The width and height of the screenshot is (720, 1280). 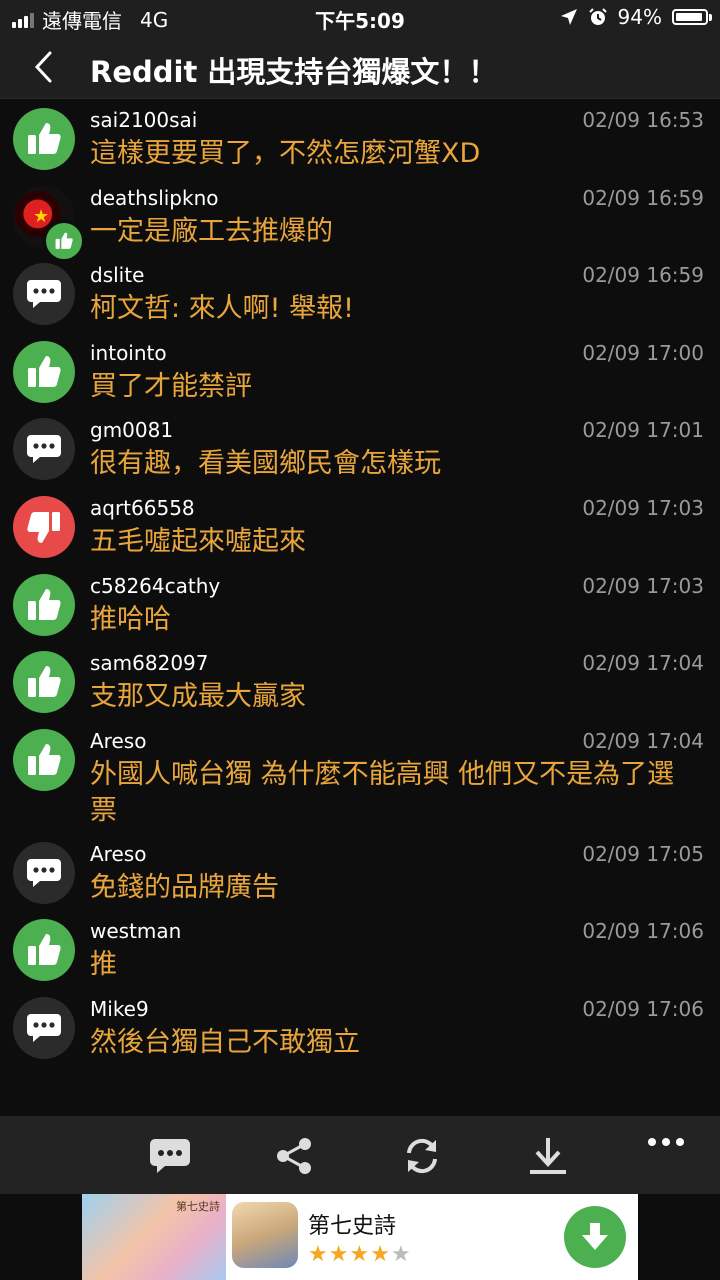 What do you see at coordinates (119, 1009) in the screenshot?
I see `comment-username: Mike9` at bounding box center [119, 1009].